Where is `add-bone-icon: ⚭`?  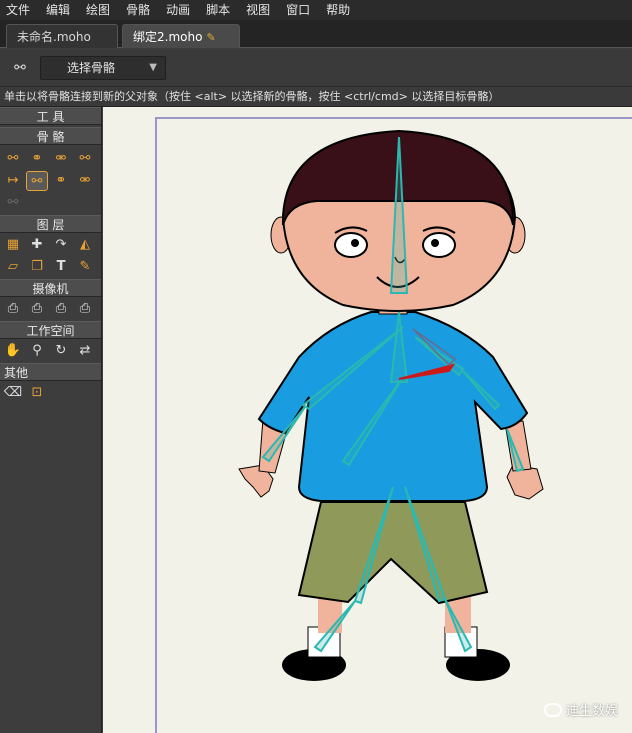 add-bone-icon: ⚭ is located at coordinates (37, 159).